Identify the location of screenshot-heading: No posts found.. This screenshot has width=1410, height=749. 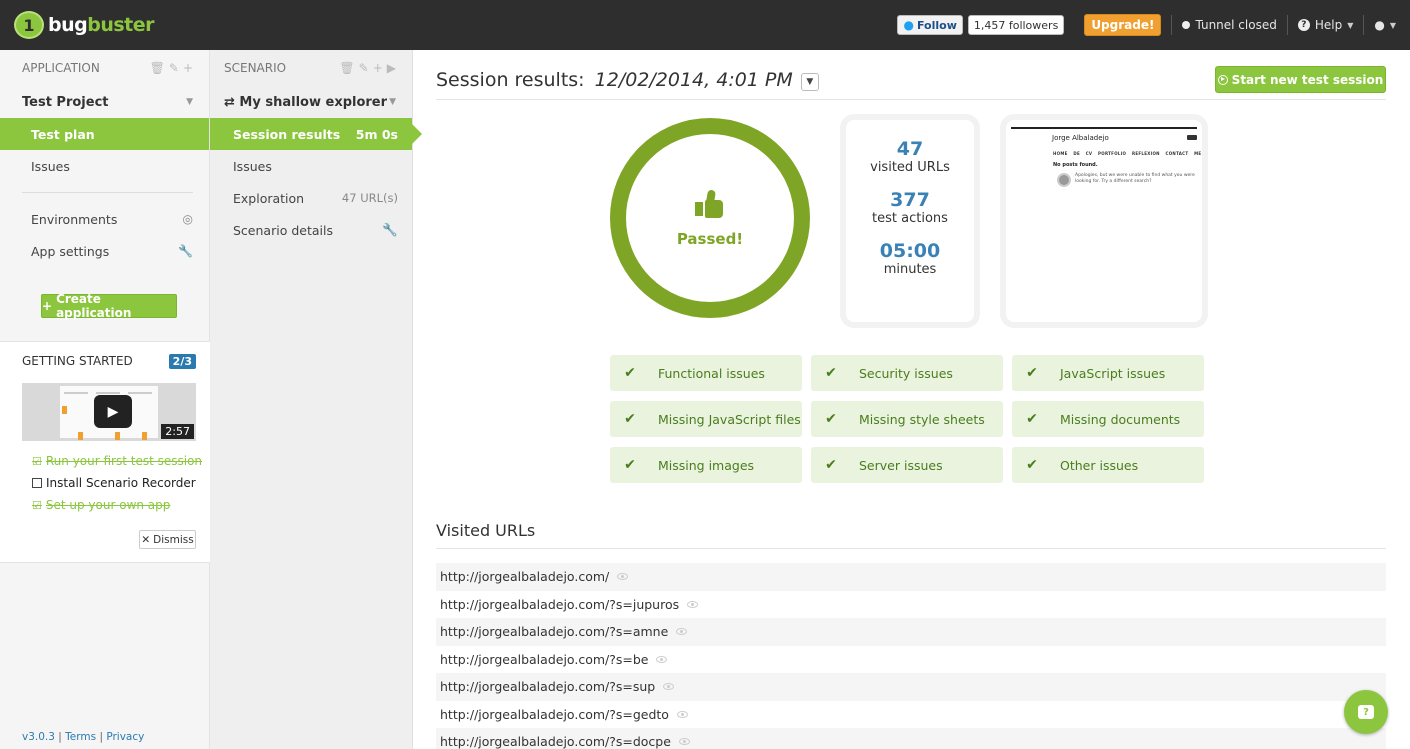
(1075, 165).